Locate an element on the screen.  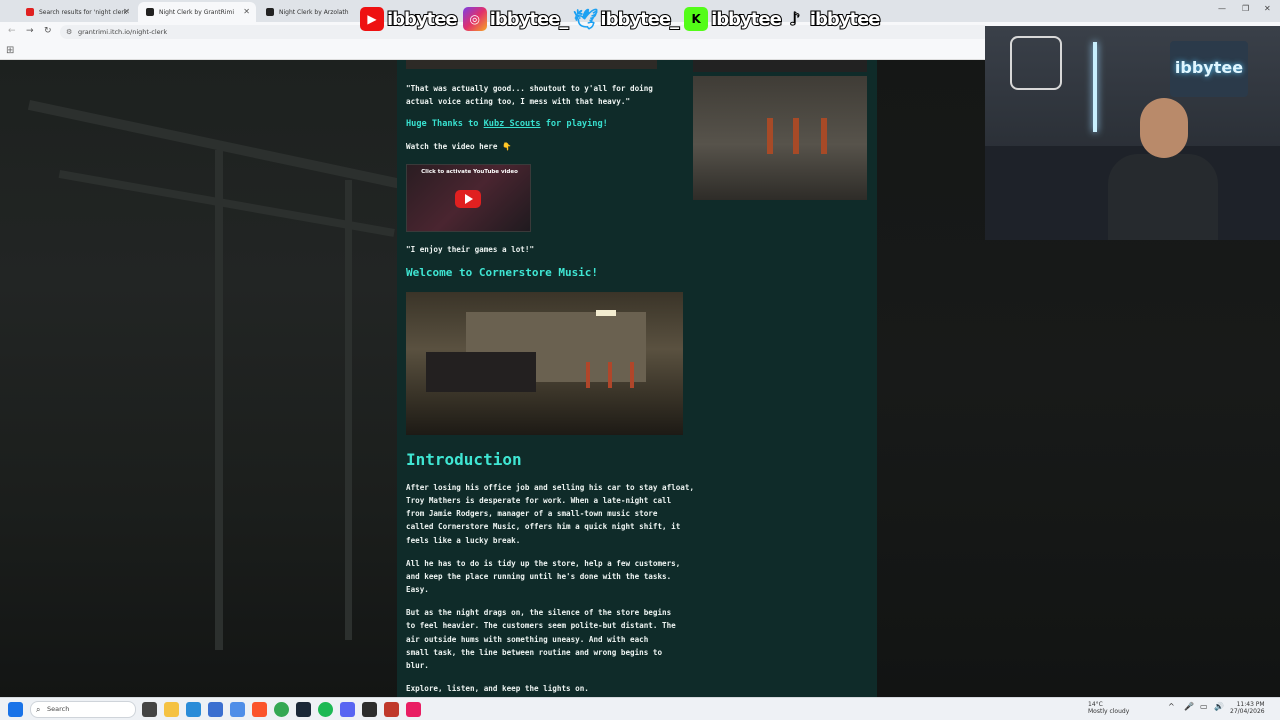
neon-sign: ibbytee is located at coordinates (1209, 69).